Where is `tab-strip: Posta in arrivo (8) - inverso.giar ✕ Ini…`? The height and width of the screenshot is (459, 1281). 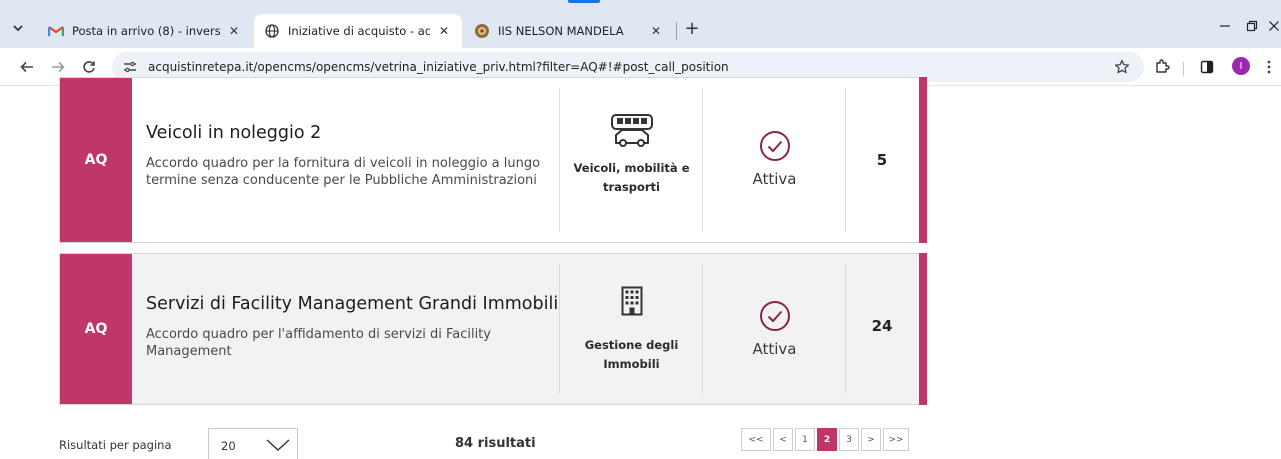 tab-strip: Posta in arrivo (8) - inverso.giar ✕ Ini… is located at coordinates (640, 24).